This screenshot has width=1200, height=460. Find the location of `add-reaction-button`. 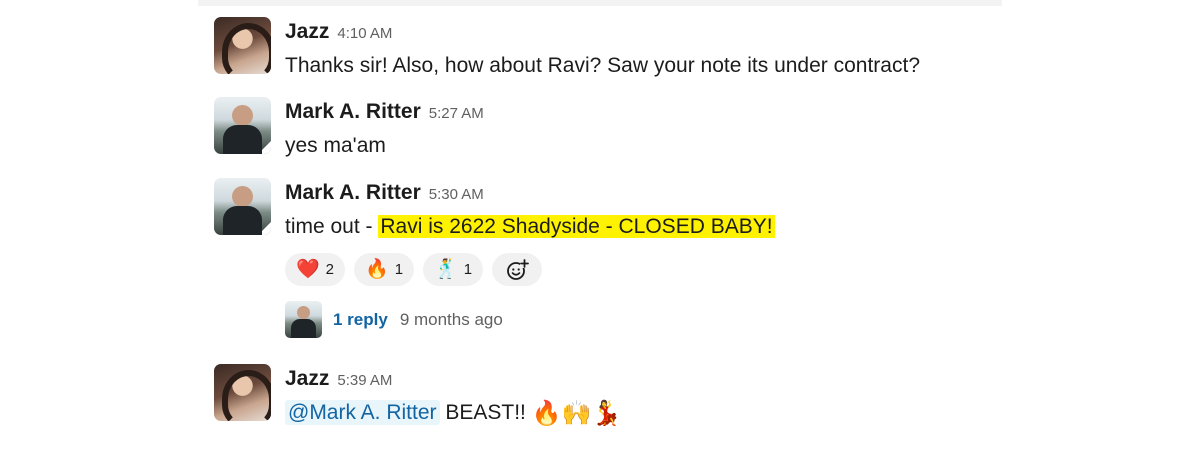

add-reaction-button is located at coordinates (517, 269).